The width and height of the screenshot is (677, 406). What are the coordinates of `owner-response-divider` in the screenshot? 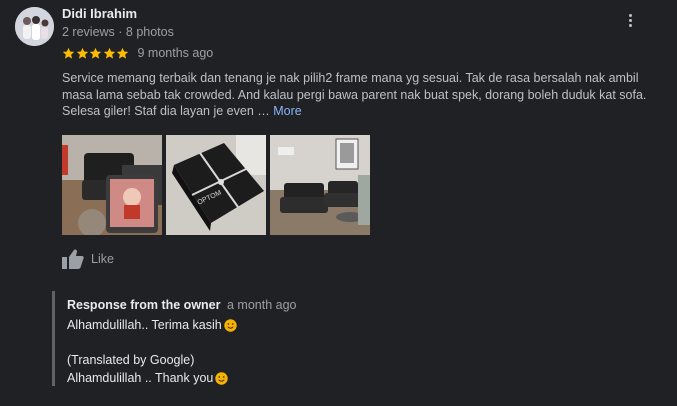 It's located at (53, 338).